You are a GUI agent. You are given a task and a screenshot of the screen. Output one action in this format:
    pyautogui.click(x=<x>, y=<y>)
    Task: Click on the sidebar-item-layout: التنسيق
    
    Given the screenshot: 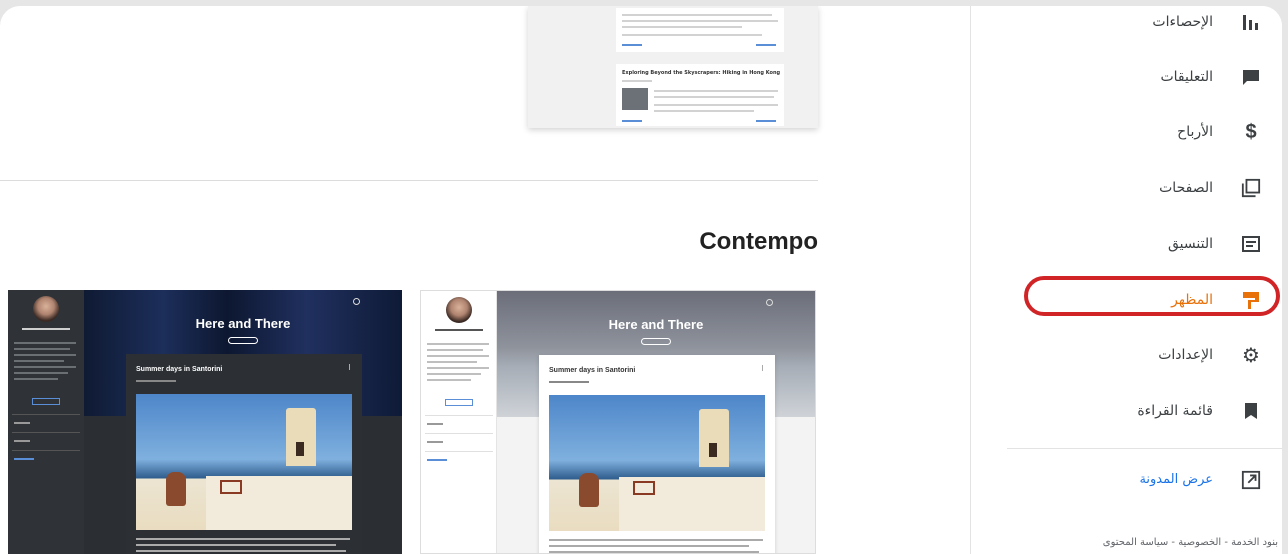 What is the action you would take?
    pyautogui.click(x=1126, y=244)
    